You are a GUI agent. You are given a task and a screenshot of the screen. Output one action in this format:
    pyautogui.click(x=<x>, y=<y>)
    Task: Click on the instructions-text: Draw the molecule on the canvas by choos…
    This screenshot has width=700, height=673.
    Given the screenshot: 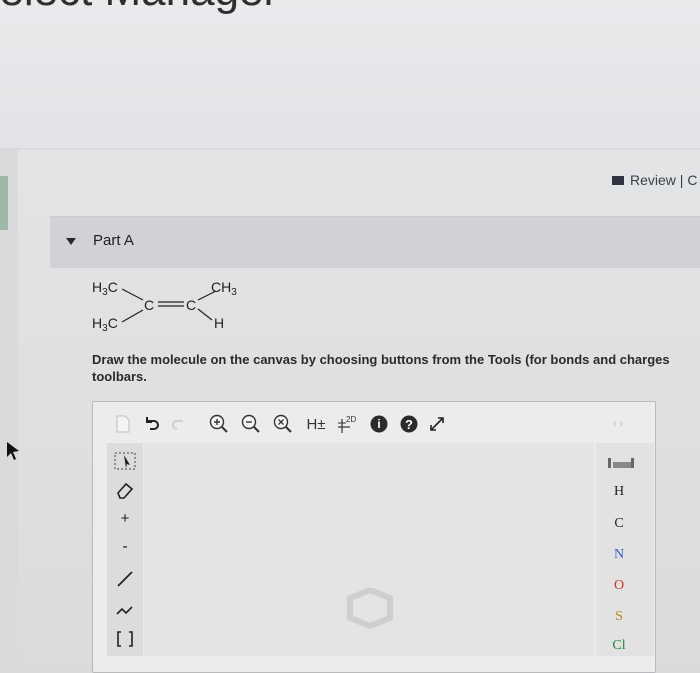 What is the action you would take?
    pyautogui.click(x=381, y=368)
    